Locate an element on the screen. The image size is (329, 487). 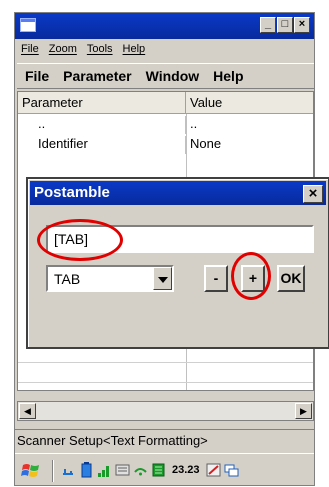
scroll-left-arrow-icon: ◀ is located at coordinates (27, 411).